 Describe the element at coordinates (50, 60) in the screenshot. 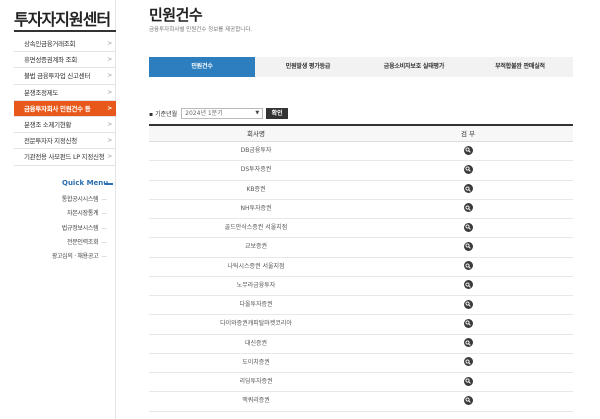

I see `sidebar-item-label: 휴면성증권계좌 조회` at that location.